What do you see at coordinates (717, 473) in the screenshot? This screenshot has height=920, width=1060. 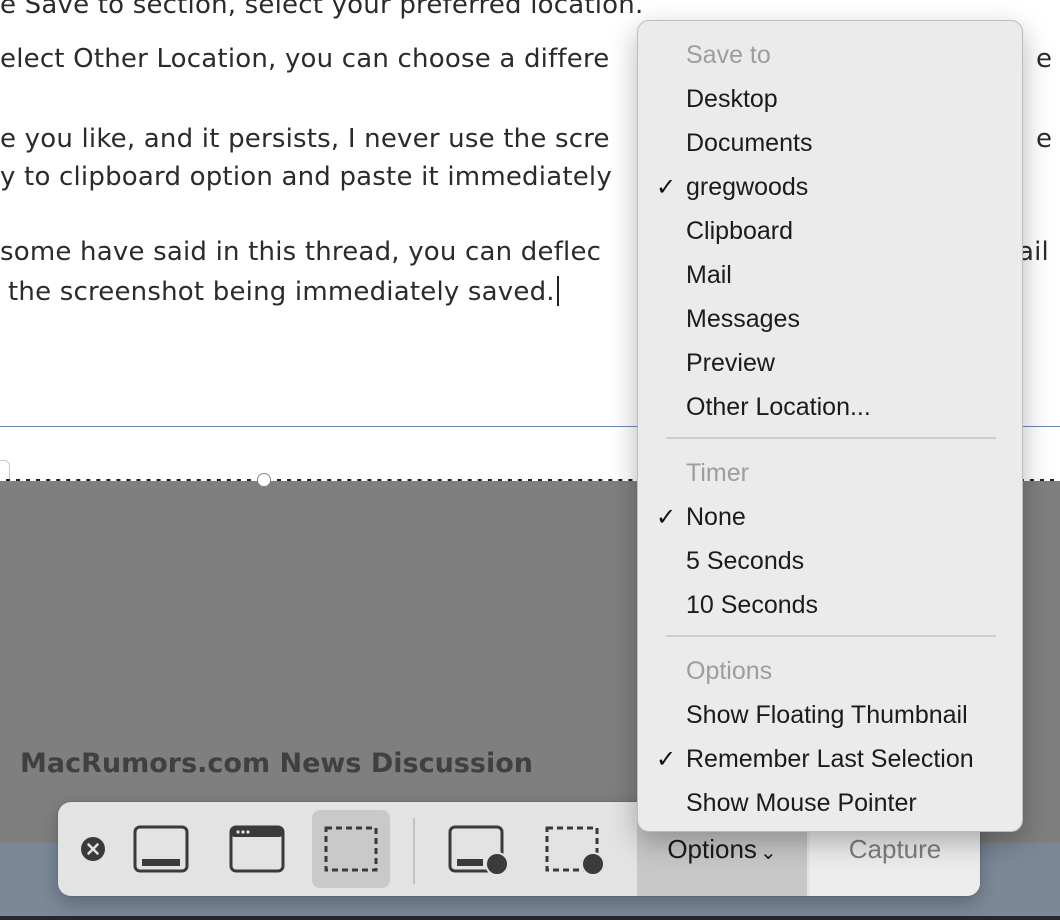 I see `menu-header-timer: Timer` at bounding box center [717, 473].